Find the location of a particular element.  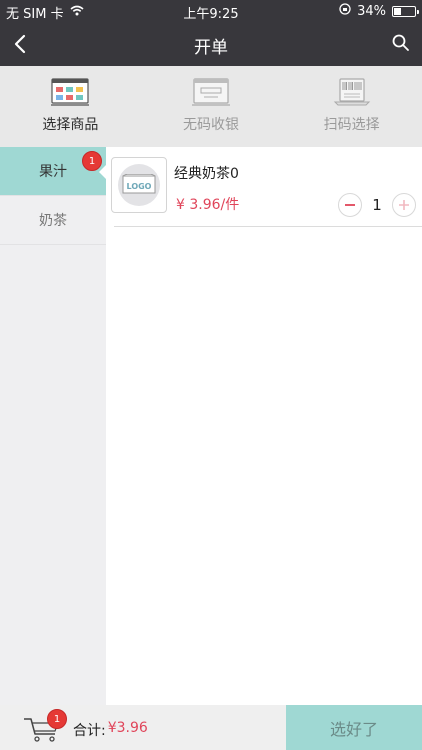

order-total: 合计: ¥3.96 is located at coordinates (110, 730).